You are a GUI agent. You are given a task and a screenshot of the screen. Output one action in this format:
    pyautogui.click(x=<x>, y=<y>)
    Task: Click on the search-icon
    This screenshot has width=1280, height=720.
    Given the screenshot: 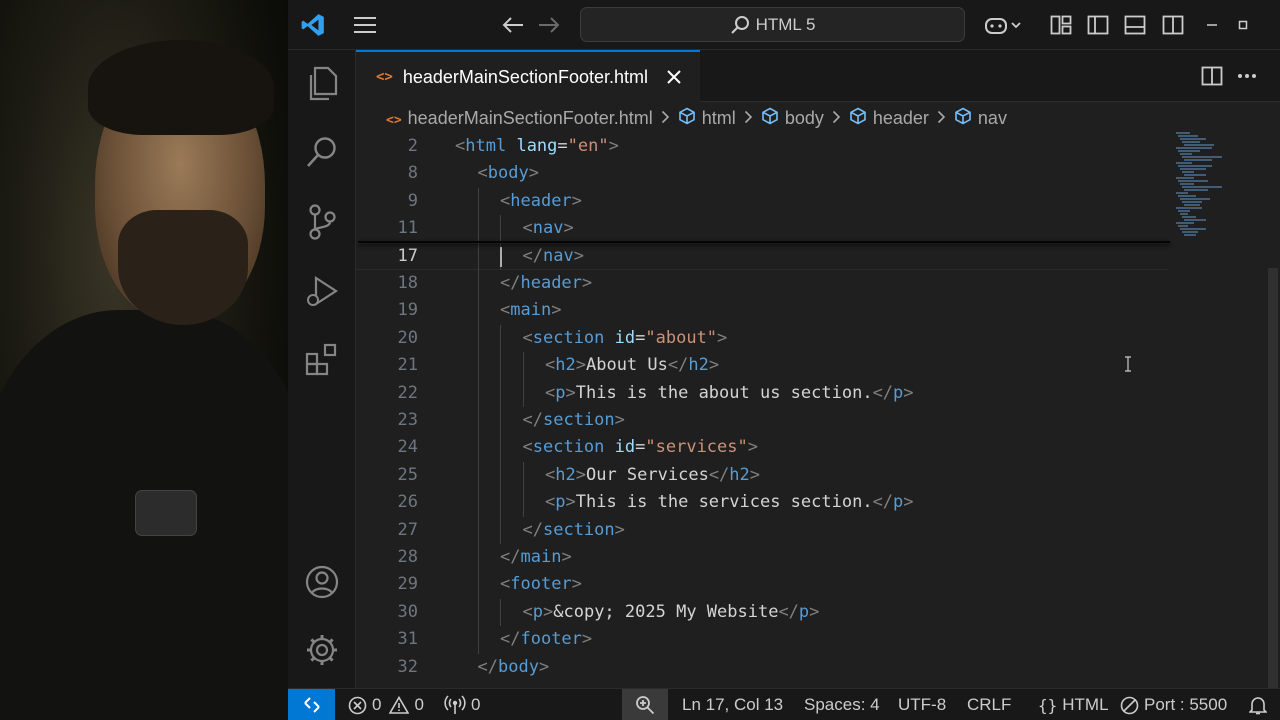 What is the action you would take?
    pyautogui.click(x=739, y=24)
    